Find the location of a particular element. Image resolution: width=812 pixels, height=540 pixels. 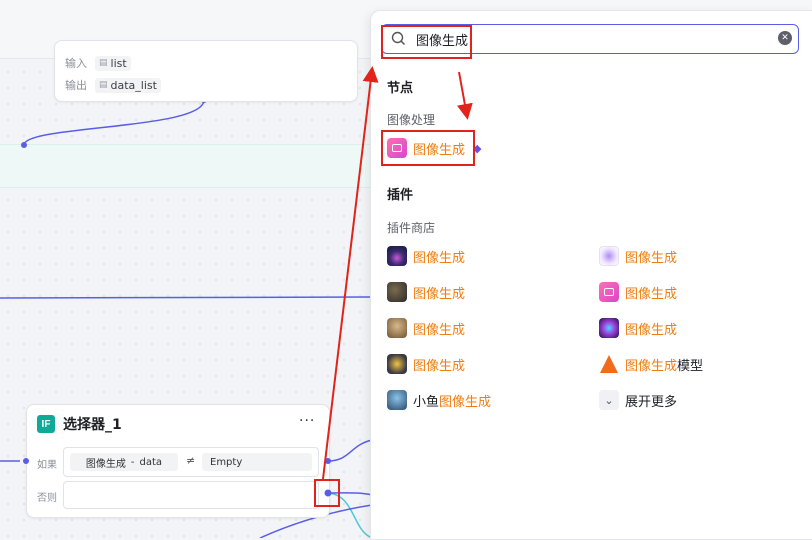

arrow-search-to-node is located at coordinates (464, 95).